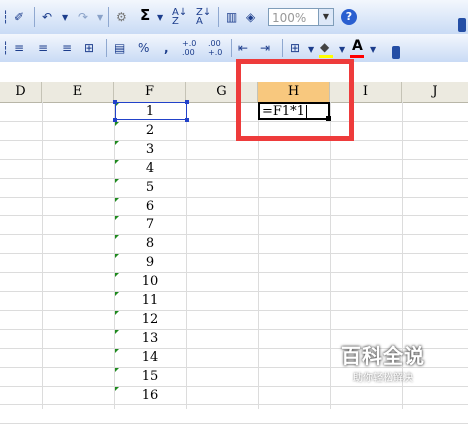  Describe the element at coordinates (193, 48) in the screenshot. I see `increase-decimal-button: +.0 .00` at that location.